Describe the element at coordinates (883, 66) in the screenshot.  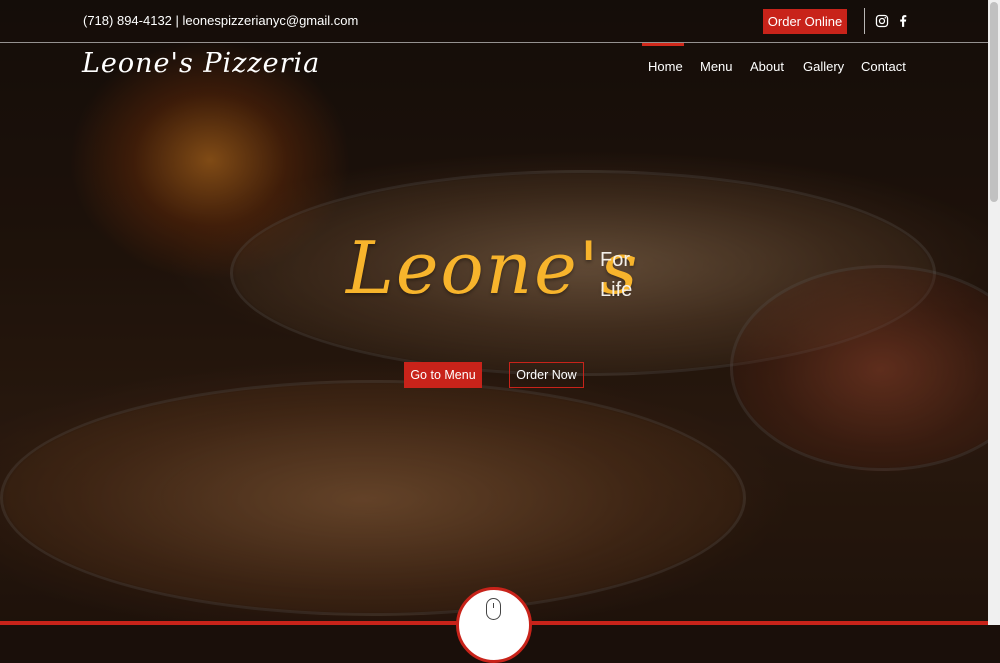
I see `nav-item-contact: Contact` at that location.